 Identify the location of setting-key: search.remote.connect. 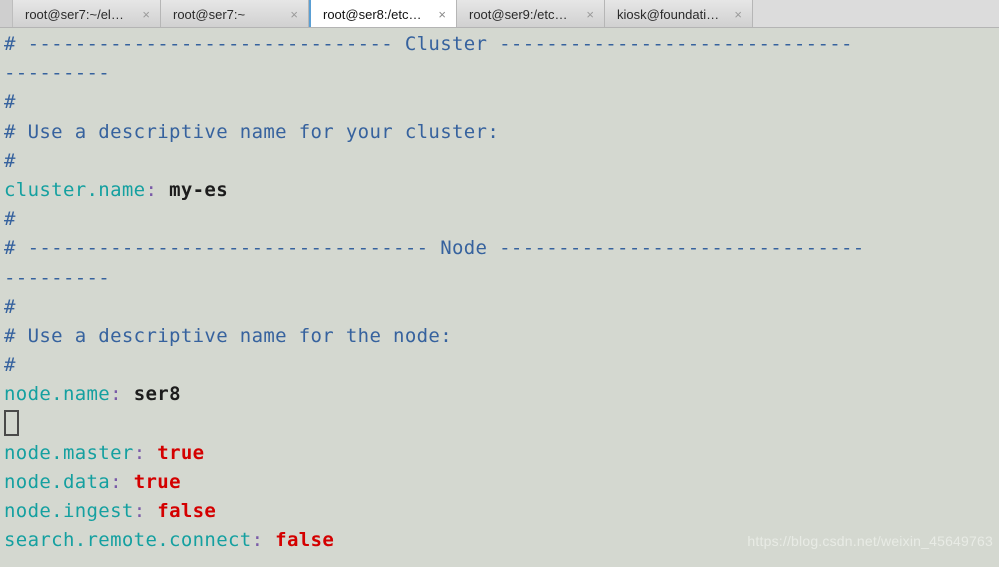
(128, 540).